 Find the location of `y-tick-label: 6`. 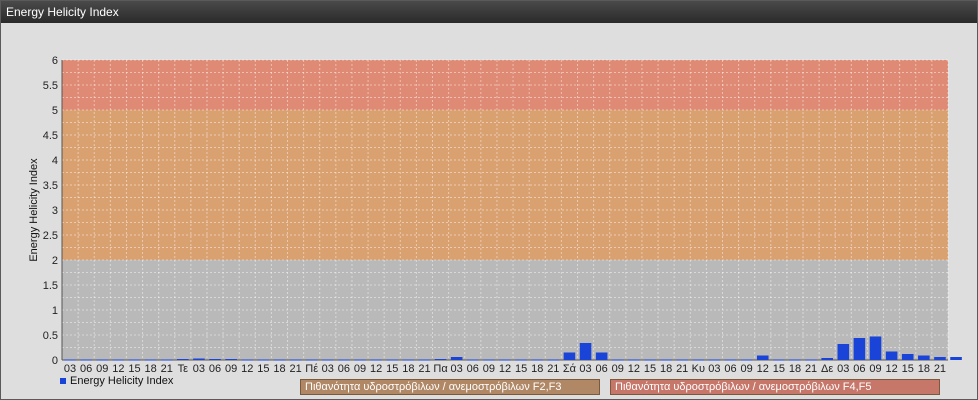

y-tick-label: 6 is located at coordinates (55, 61).